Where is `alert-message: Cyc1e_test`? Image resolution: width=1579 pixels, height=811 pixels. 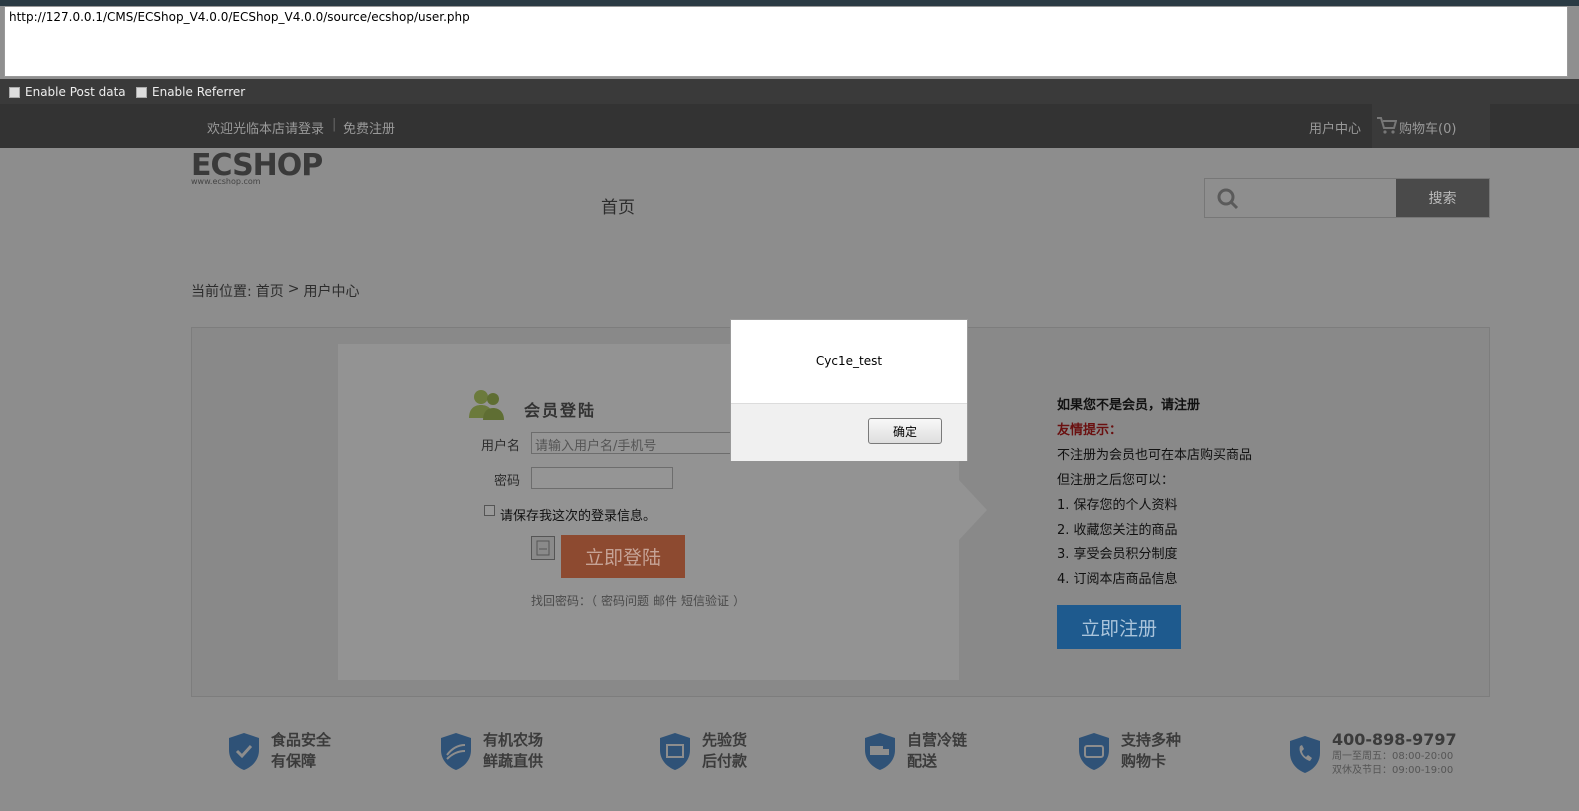 alert-message: Cyc1e_test is located at coordinates (849, 361).